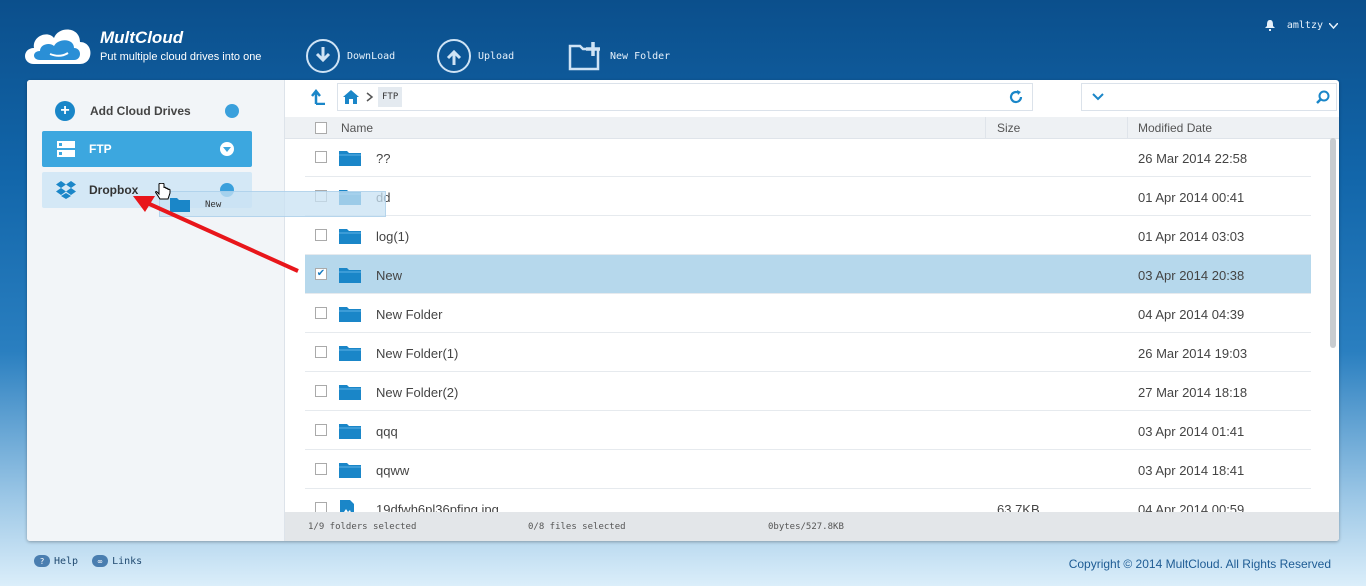 Image resolution: width=1366 pixels, height=586 pixels. I want to click on arrow-up-icon, so click(318, 97).